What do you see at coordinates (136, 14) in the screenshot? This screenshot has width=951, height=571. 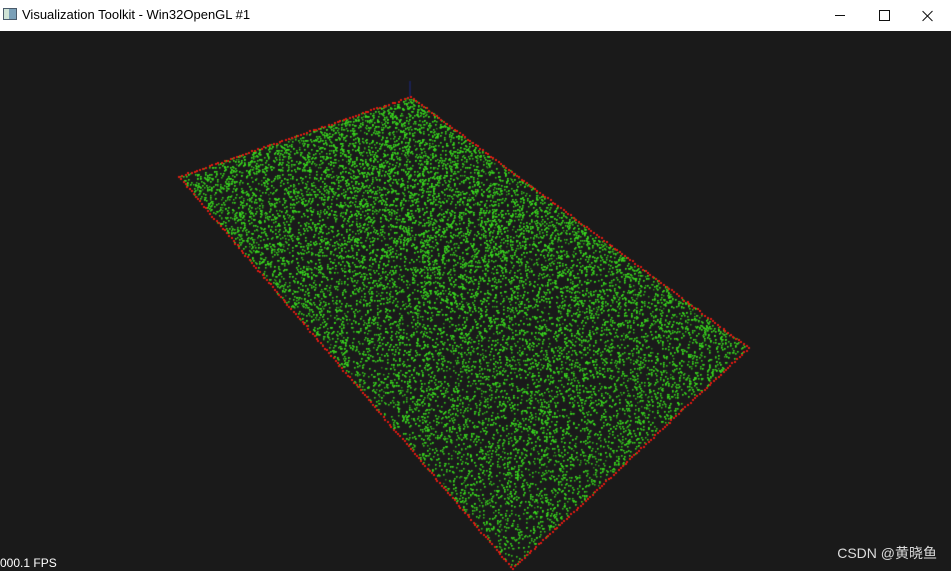 I see `window-title: Visualization Toolkit - Win32OpenGL #1` at bounding box center [136, 14].